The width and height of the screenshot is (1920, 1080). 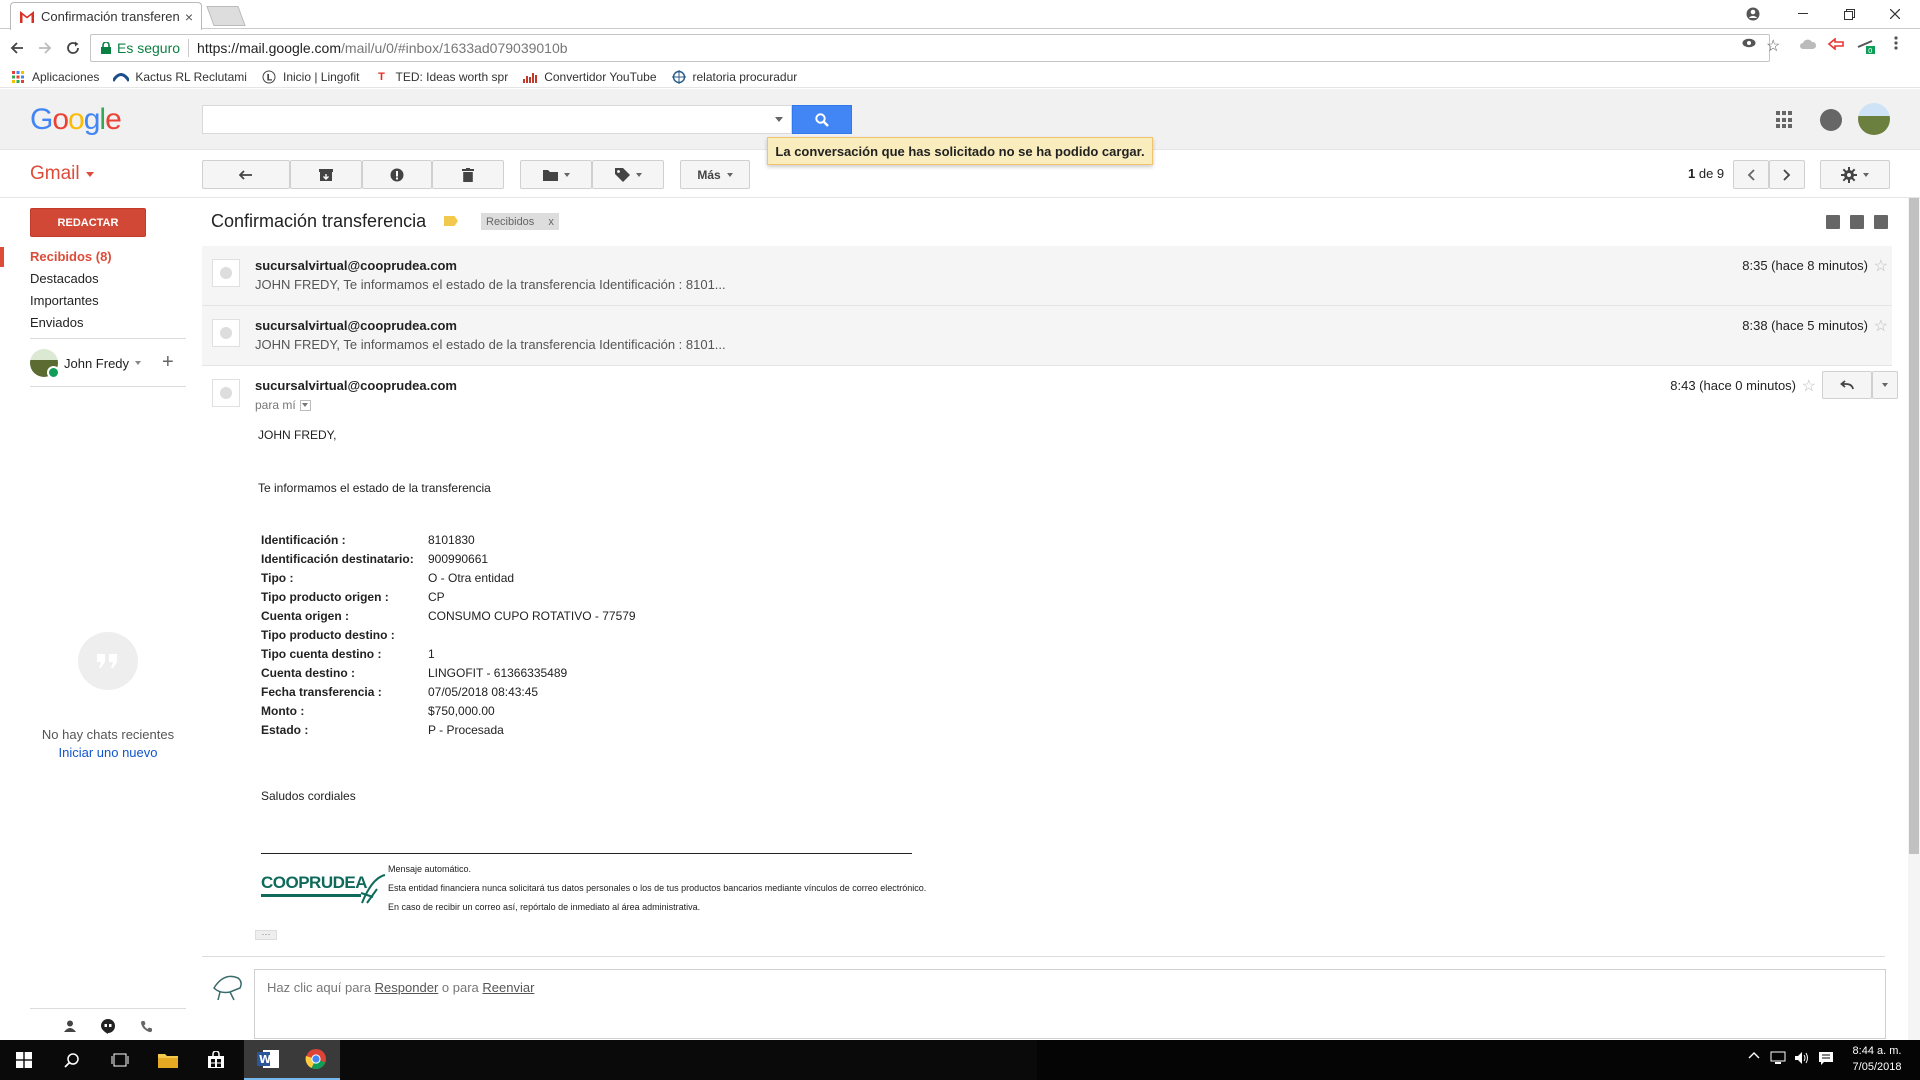 I want to click on scrollbar-thumb, so click(x=1914, y=526).